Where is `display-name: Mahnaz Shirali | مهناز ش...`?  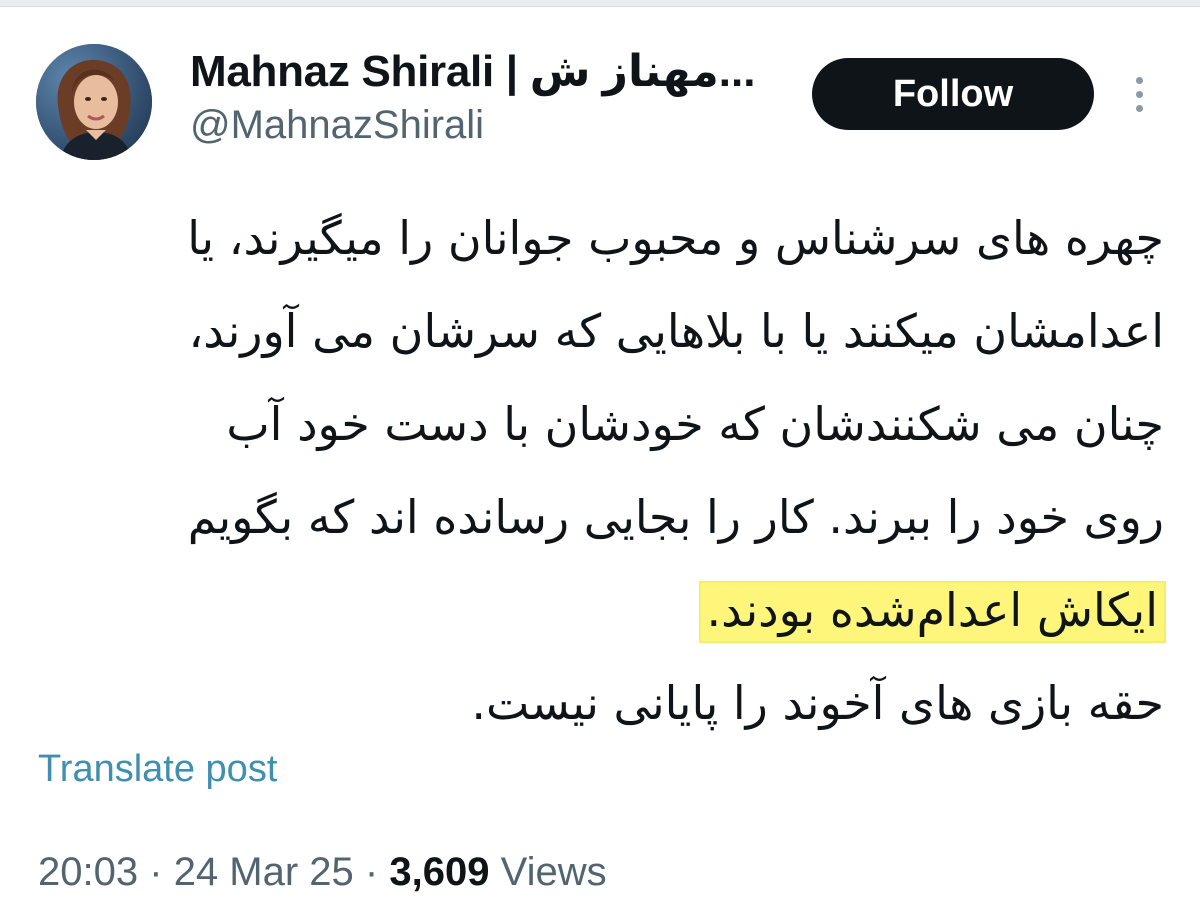 display-name: Mahnaz Shirali | مهناز ش... is located at coordinates (490, 72).